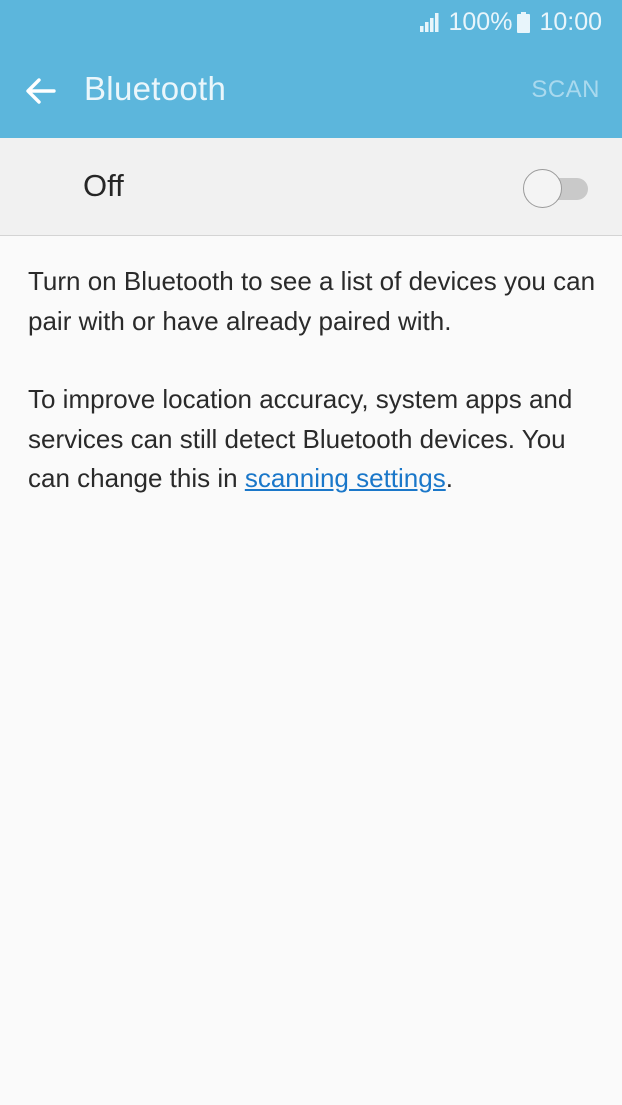  What do you see at coordinates (345, 478) in the screenshot?
I see `scanning-settings-link: scanning settings` at bounding box center [345, 478].